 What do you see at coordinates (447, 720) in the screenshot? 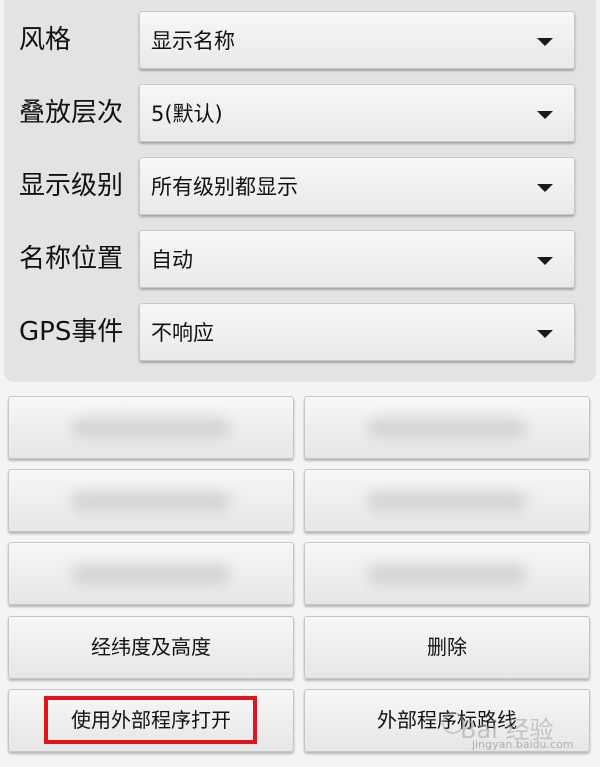
I see `external-route-button: 外部程序标路线` at bounding box center [447, 720].